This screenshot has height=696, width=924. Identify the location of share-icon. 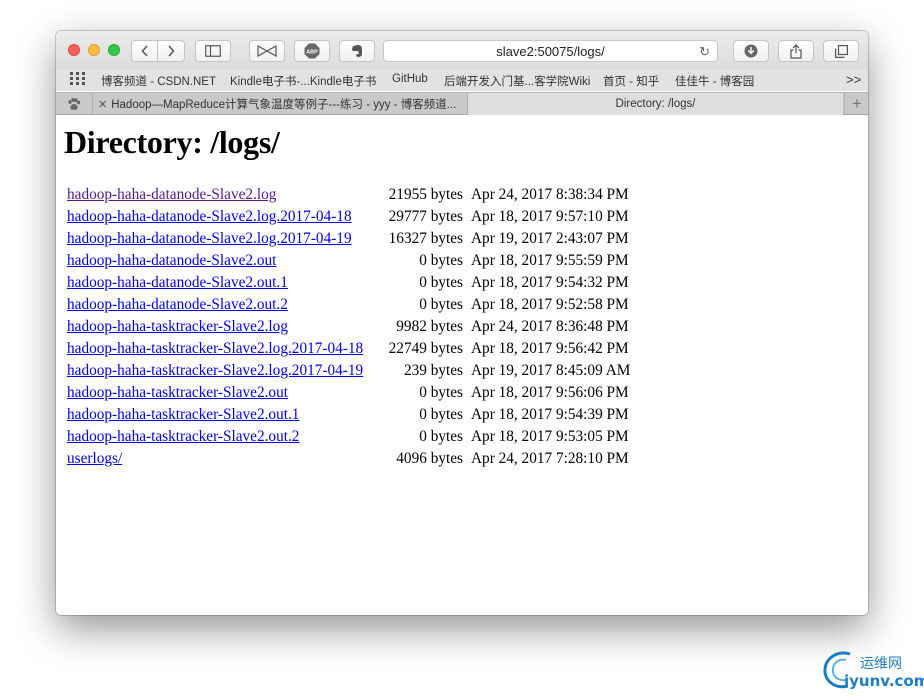
(796, 51).